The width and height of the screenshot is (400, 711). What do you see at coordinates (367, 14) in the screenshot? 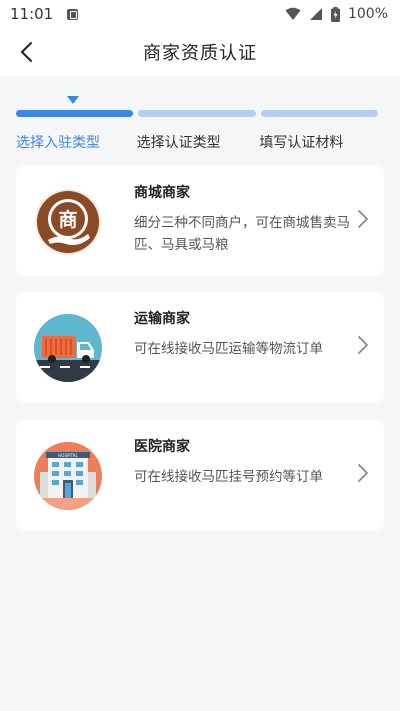
I see `battery-percent: 100%` at bounding box center [367, 14].